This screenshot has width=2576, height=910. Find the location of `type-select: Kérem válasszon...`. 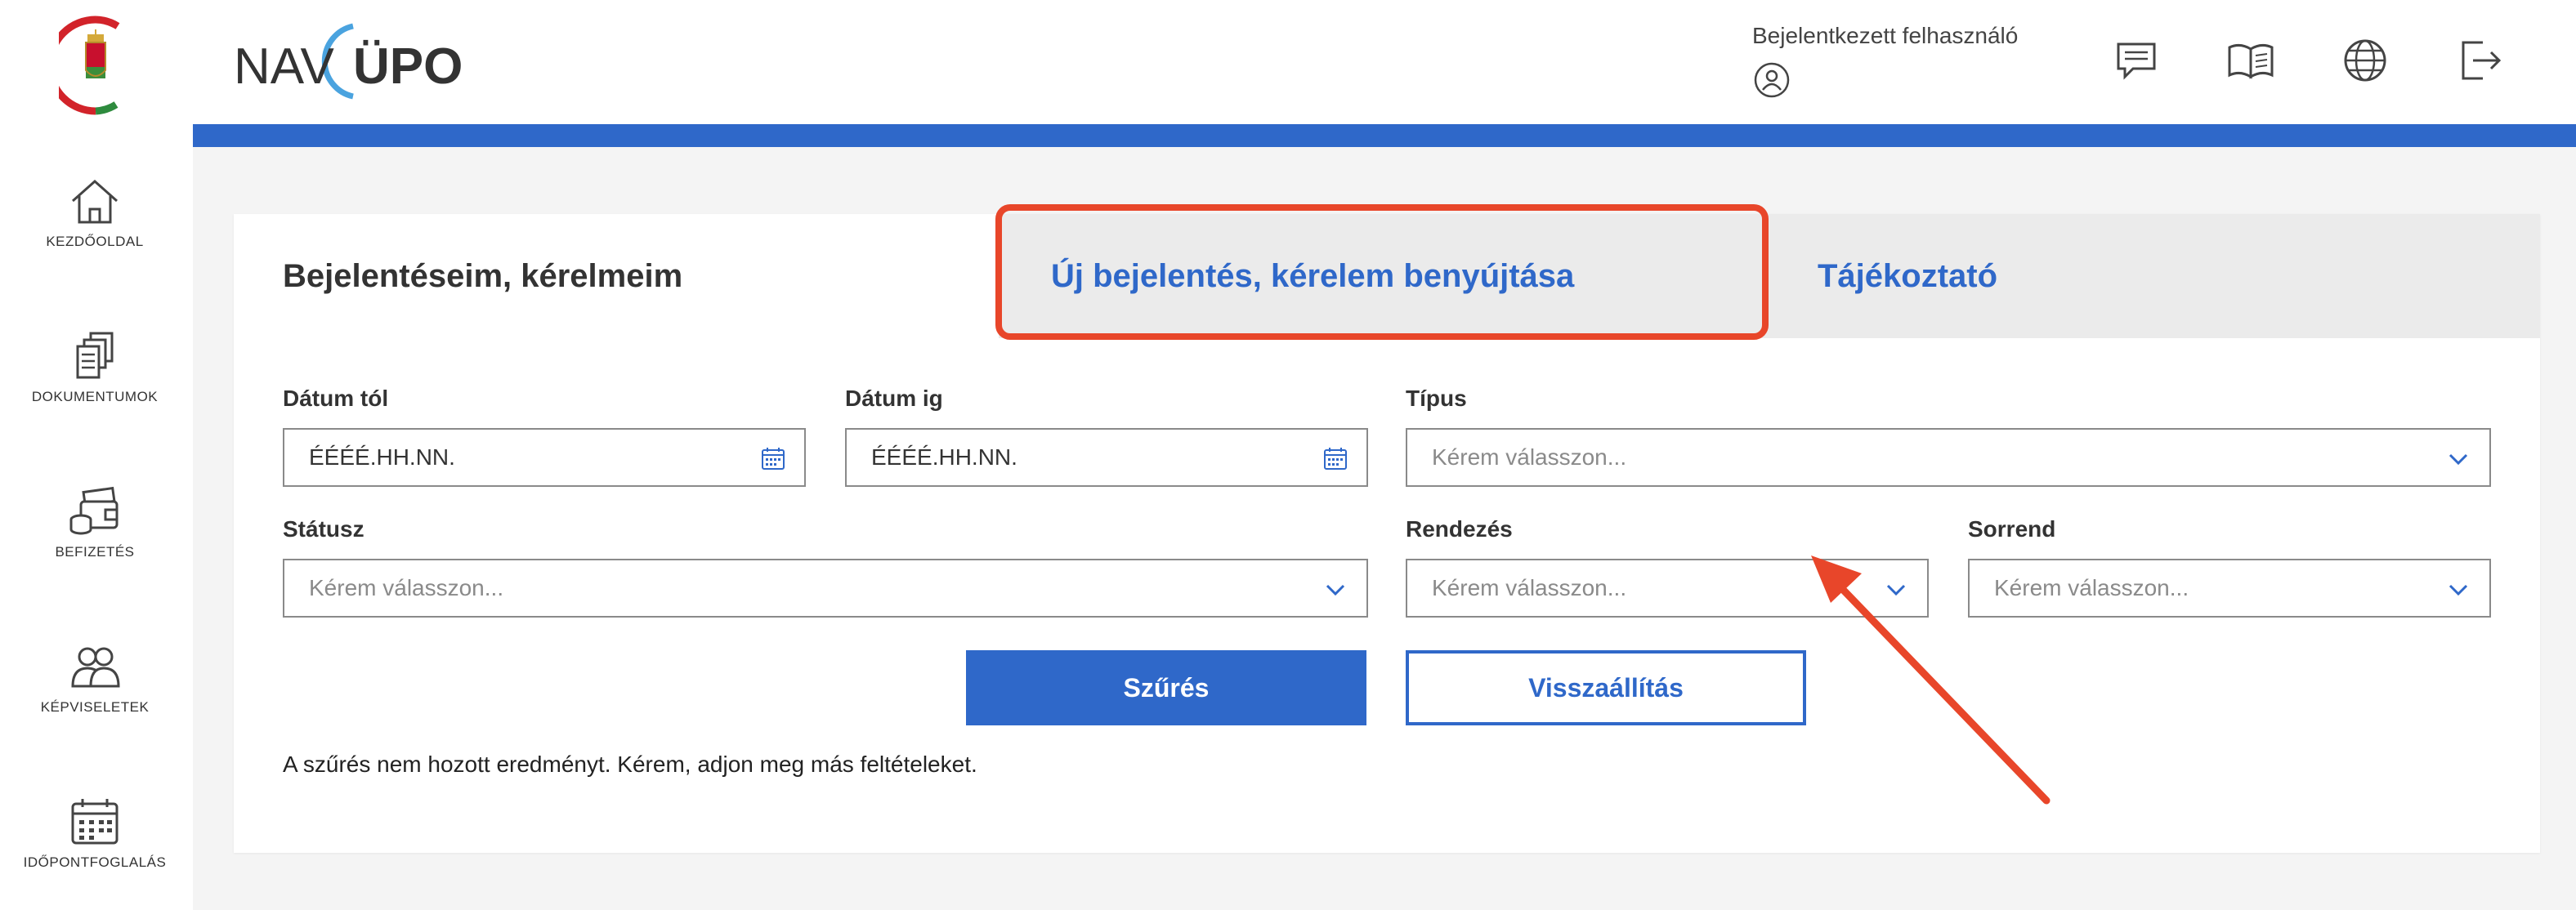

type-select: Kérem válasszon... is located at coordinates (1948, 458).